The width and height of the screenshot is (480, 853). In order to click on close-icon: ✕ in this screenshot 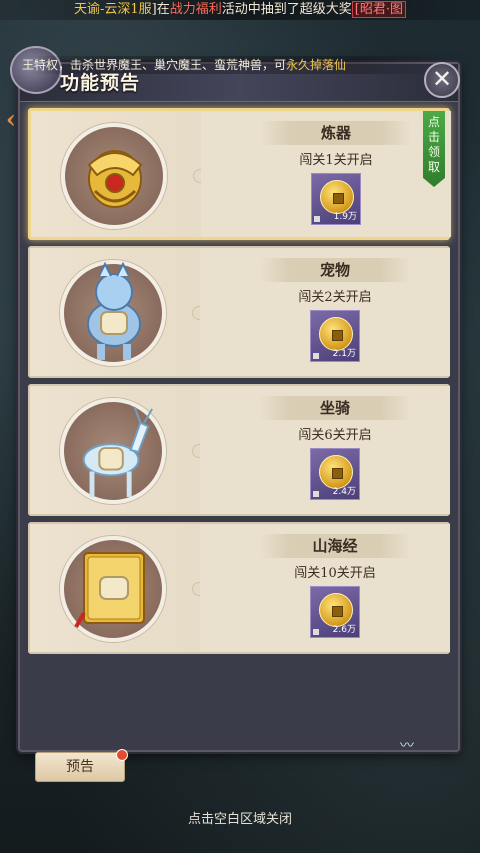, I will do `click(442, 79)`.